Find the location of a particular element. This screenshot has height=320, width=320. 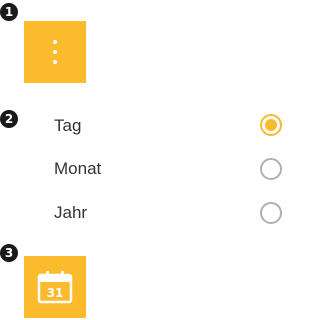

step-badge-3: 3 is located at coordinates (9, 253).